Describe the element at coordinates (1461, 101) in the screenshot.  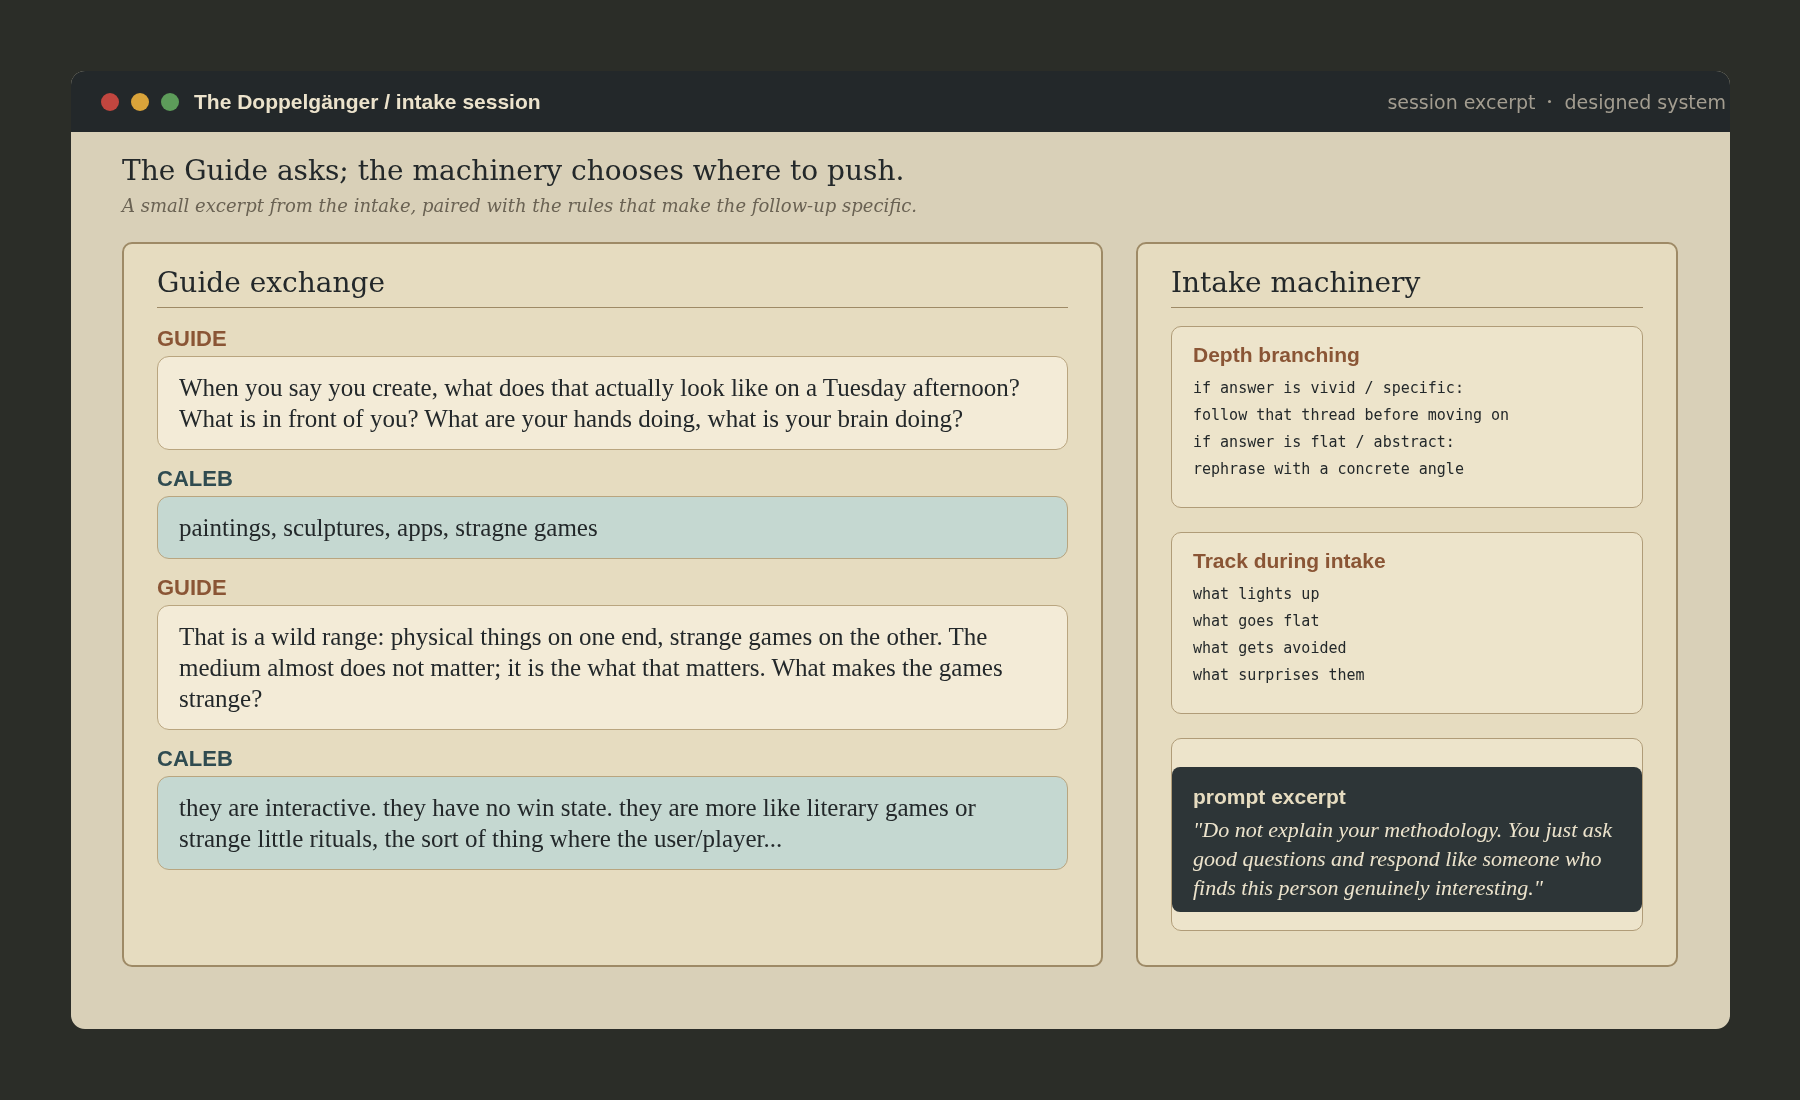
I see `meta-label: session excerpt` at that location.